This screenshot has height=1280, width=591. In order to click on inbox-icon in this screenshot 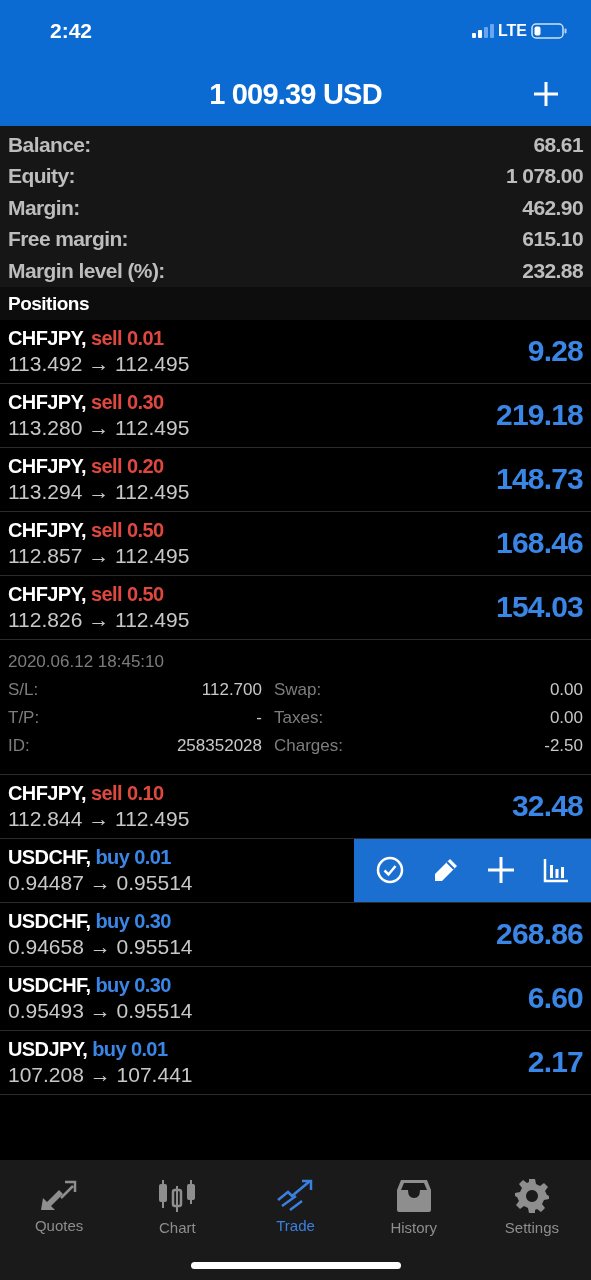, I will do `click(413, 1196)`.